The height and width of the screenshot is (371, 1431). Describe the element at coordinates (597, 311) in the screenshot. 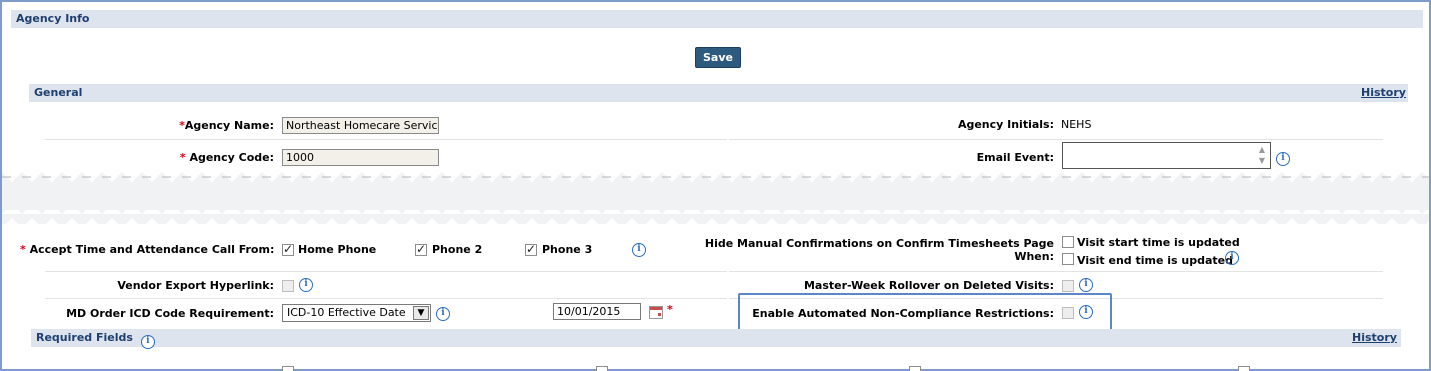

I see `icd-date-field: 10/01/2015` at that location.